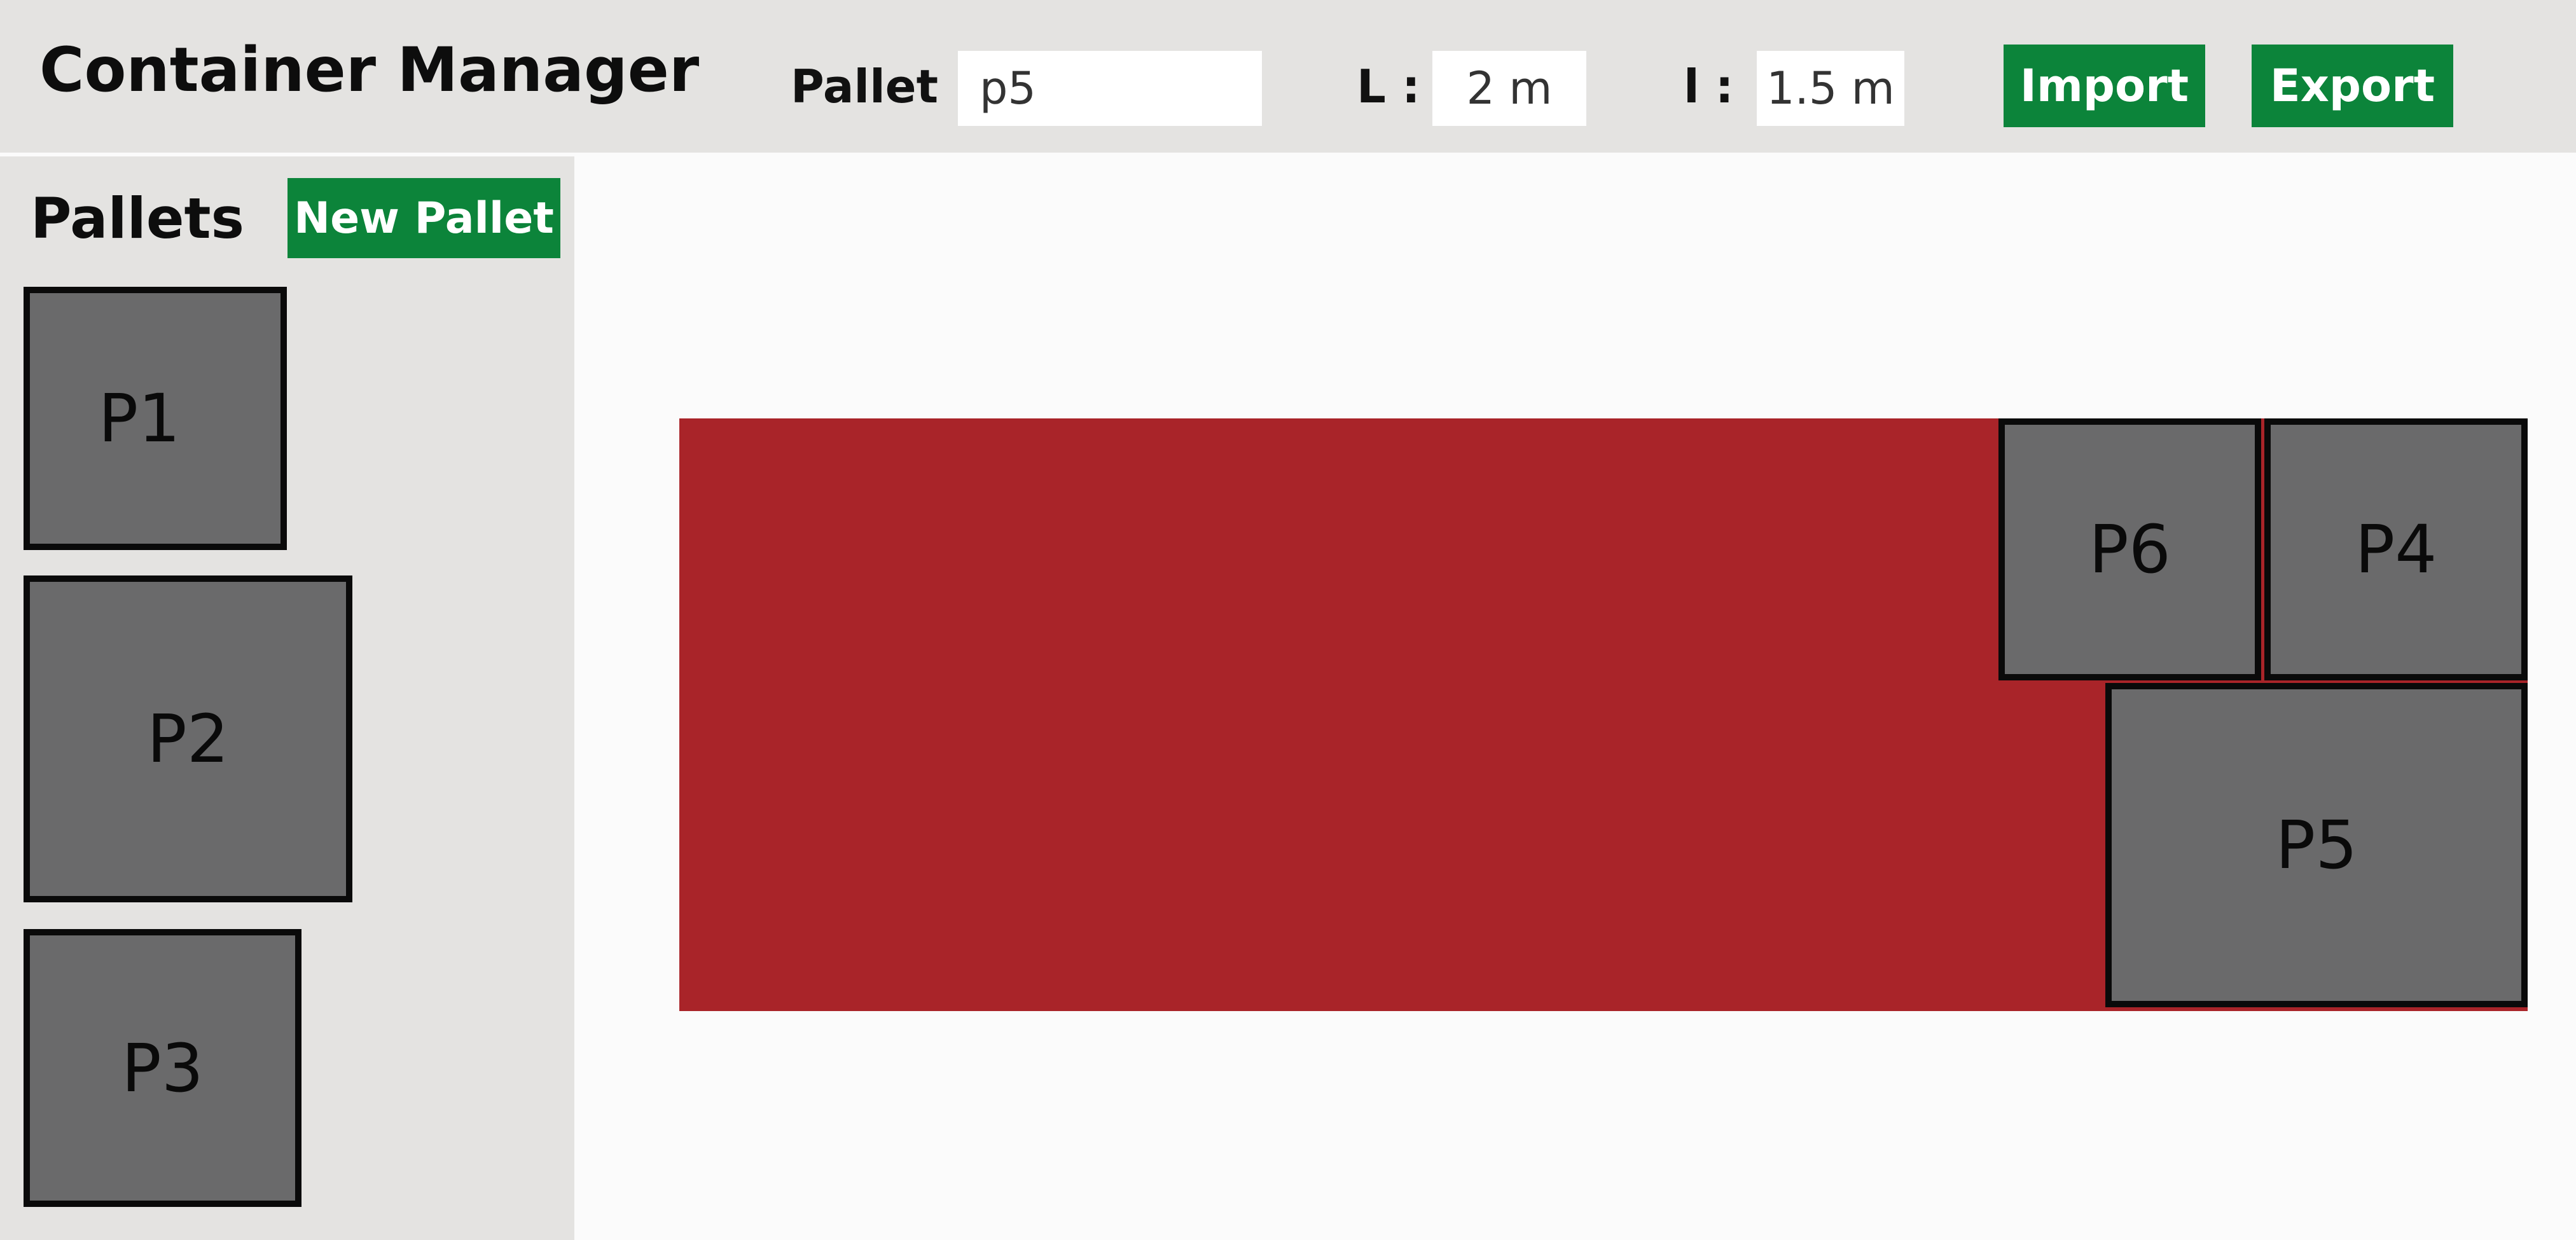 The height and width of the screenshot is (1240, 2576). I want to click on sidebar-title: Pallets, so click(137, 218).